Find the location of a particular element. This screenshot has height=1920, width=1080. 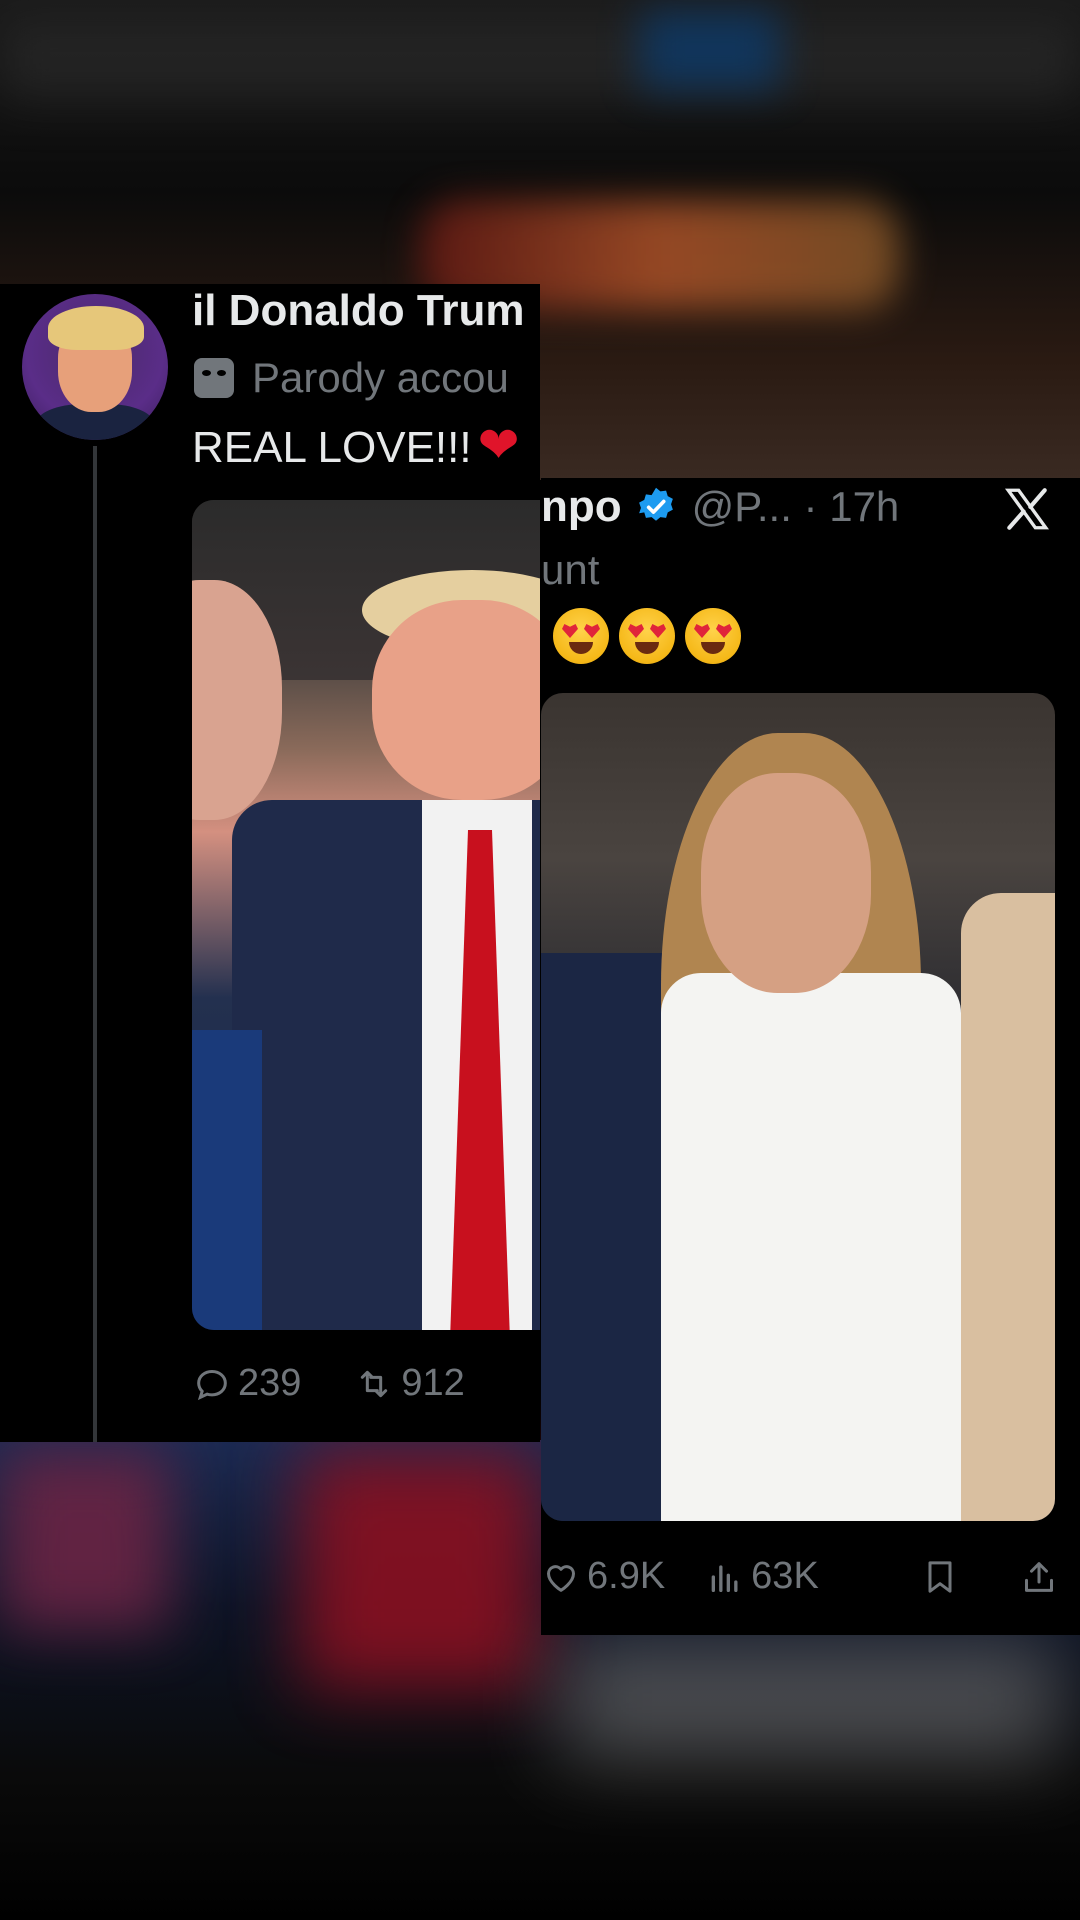

parody-label: Parody accou is located at coordinates (351, 378).